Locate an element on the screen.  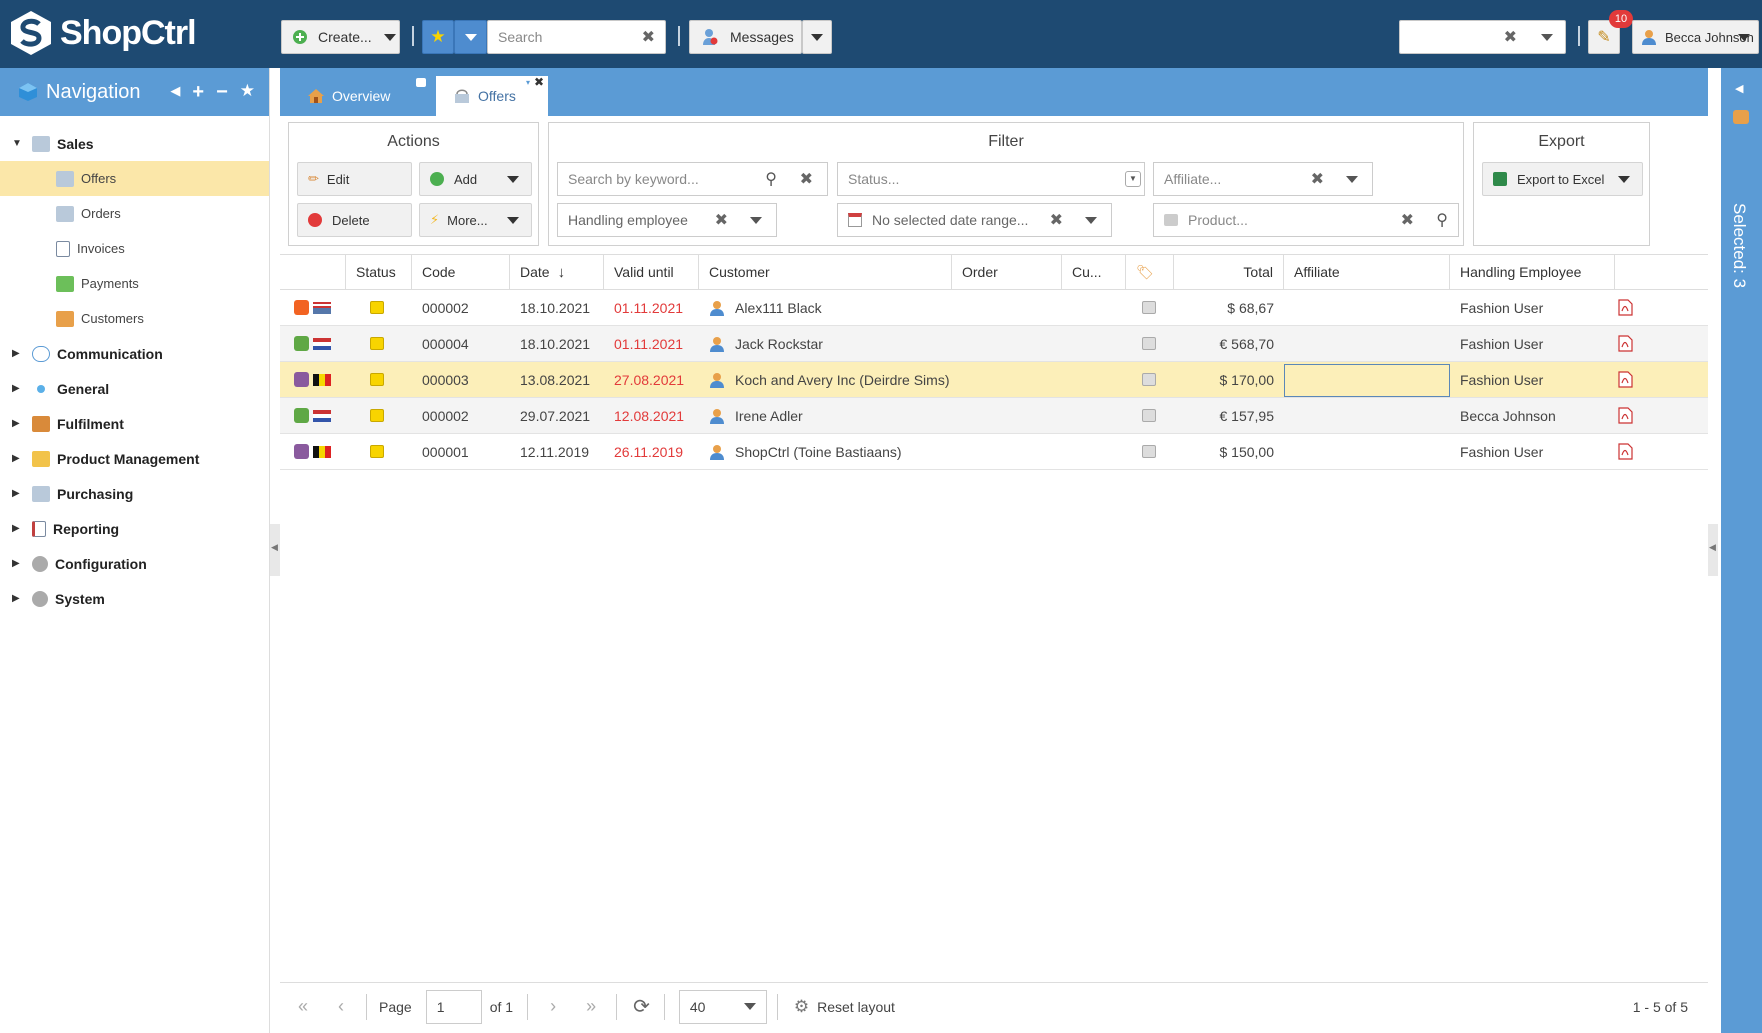
tab-menu-icon: ▾ is located at coordinates (528, 82).